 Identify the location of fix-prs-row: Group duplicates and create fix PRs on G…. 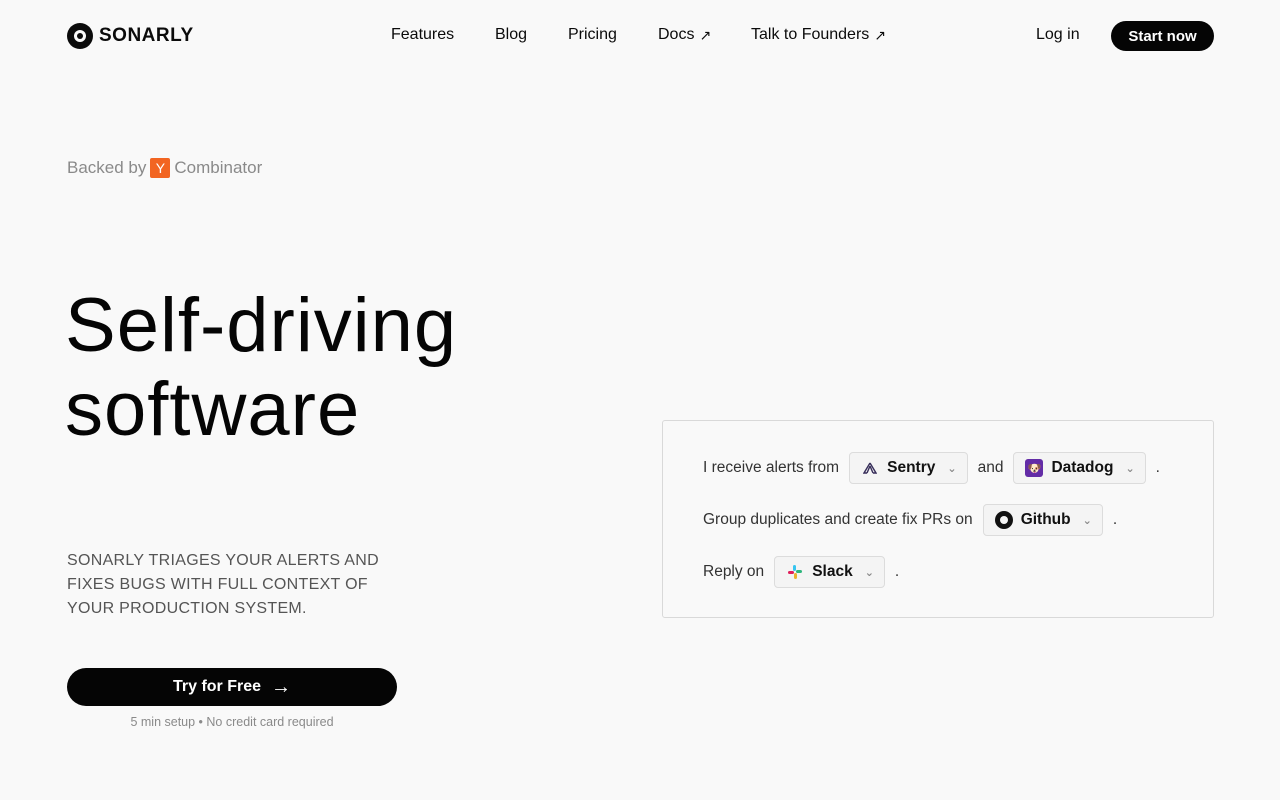
(910, 520).